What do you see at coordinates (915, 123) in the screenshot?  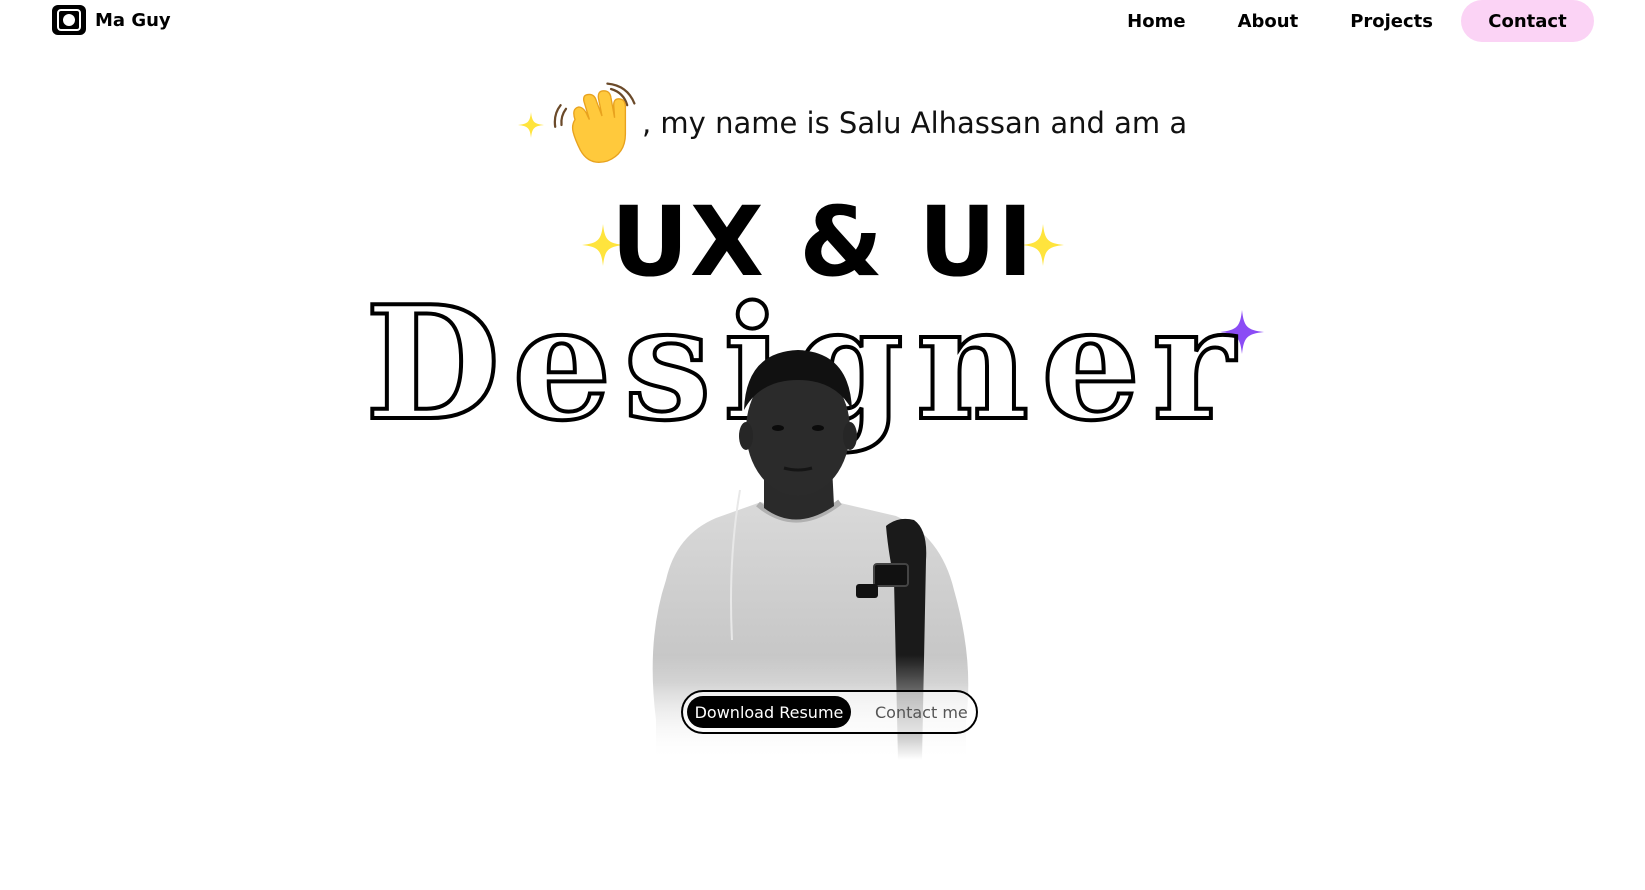 I see `hero-greeting: , my name is Salu Alhassan and am a` at bounding box center [915, 123].